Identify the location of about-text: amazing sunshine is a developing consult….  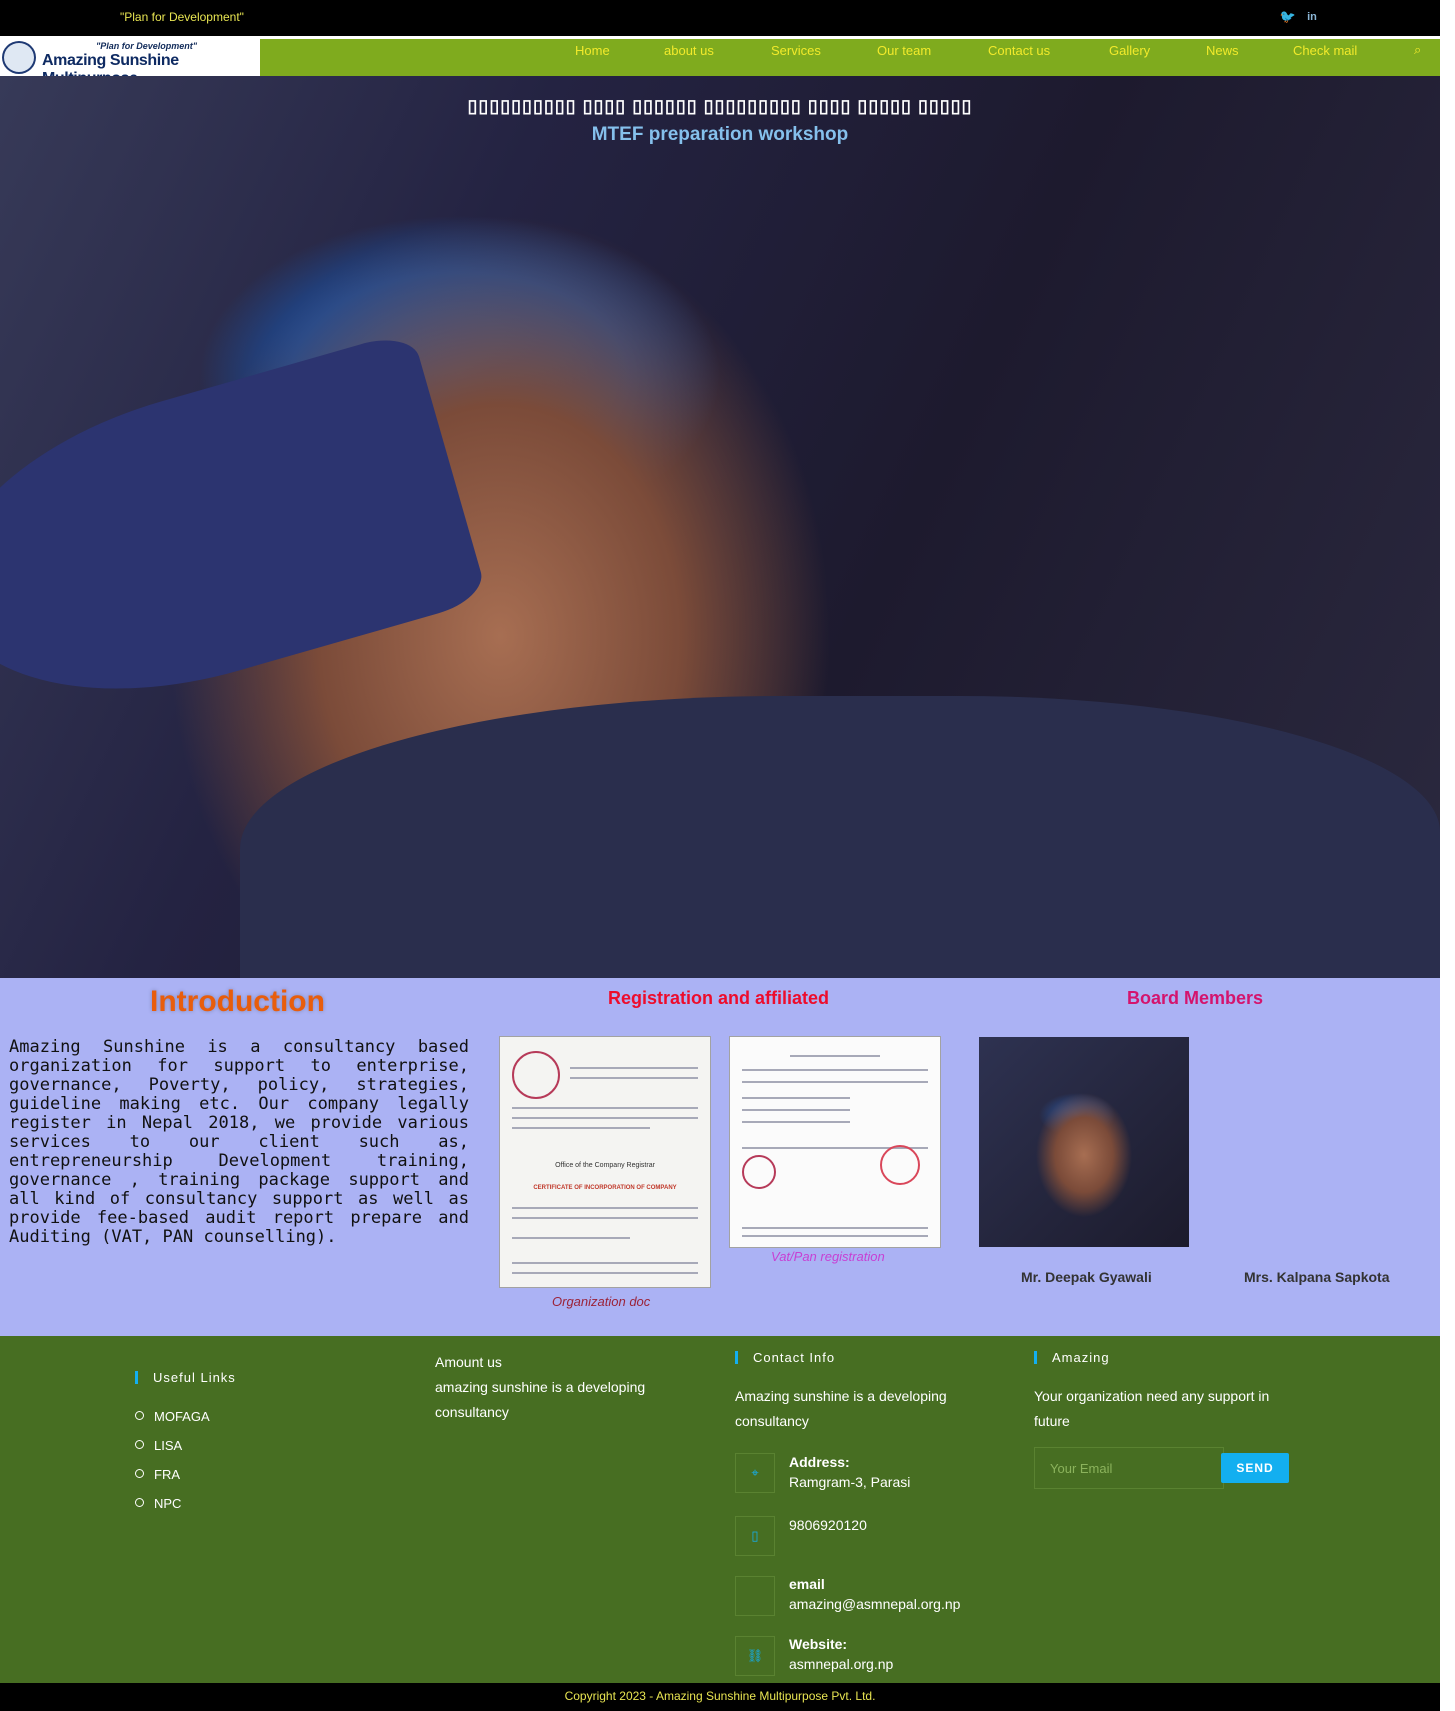
(540, 1399).